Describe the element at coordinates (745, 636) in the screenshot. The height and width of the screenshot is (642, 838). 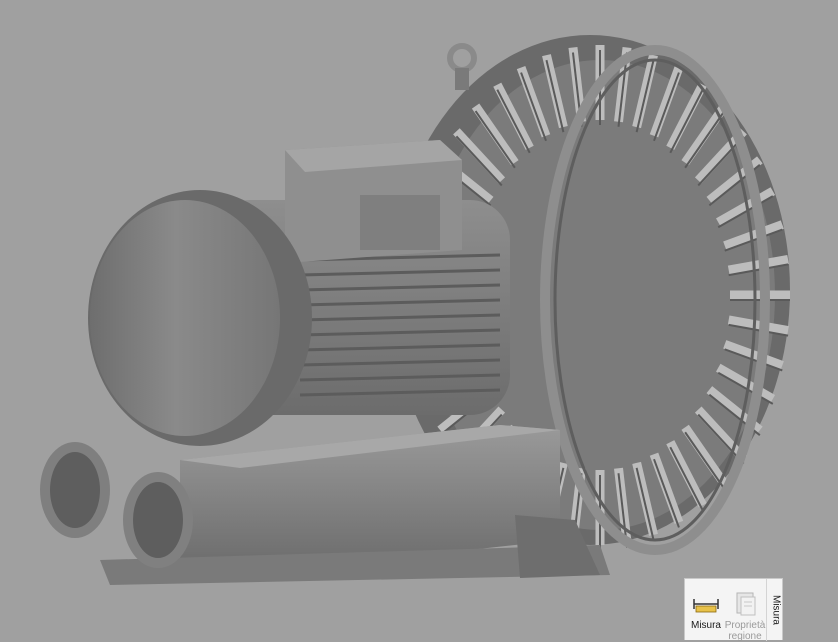
I see `region-properties-label-line2: regione` at that location.